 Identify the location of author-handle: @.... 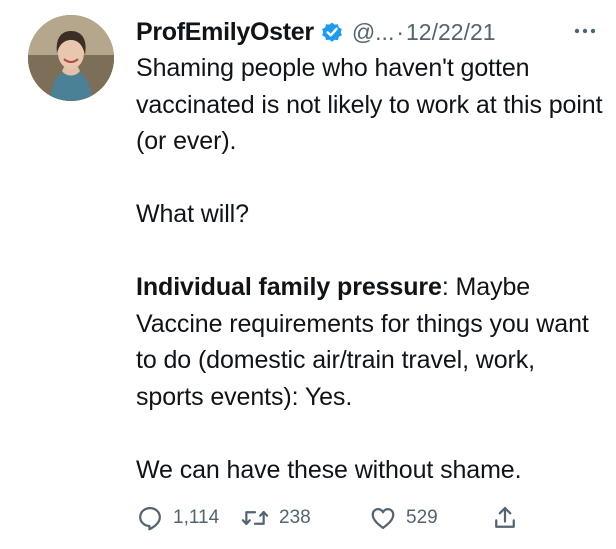
(373, 32).